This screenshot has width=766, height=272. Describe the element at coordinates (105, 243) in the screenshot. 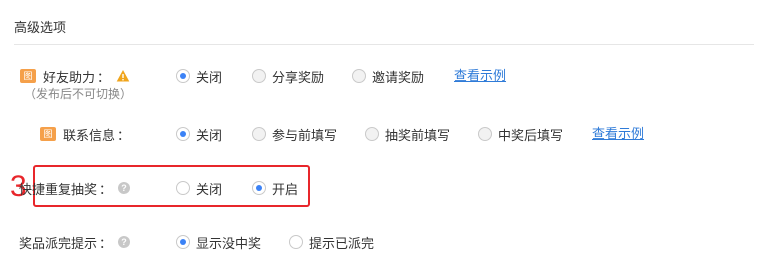

I see `prize-out-notice-colon: ：` at that location.